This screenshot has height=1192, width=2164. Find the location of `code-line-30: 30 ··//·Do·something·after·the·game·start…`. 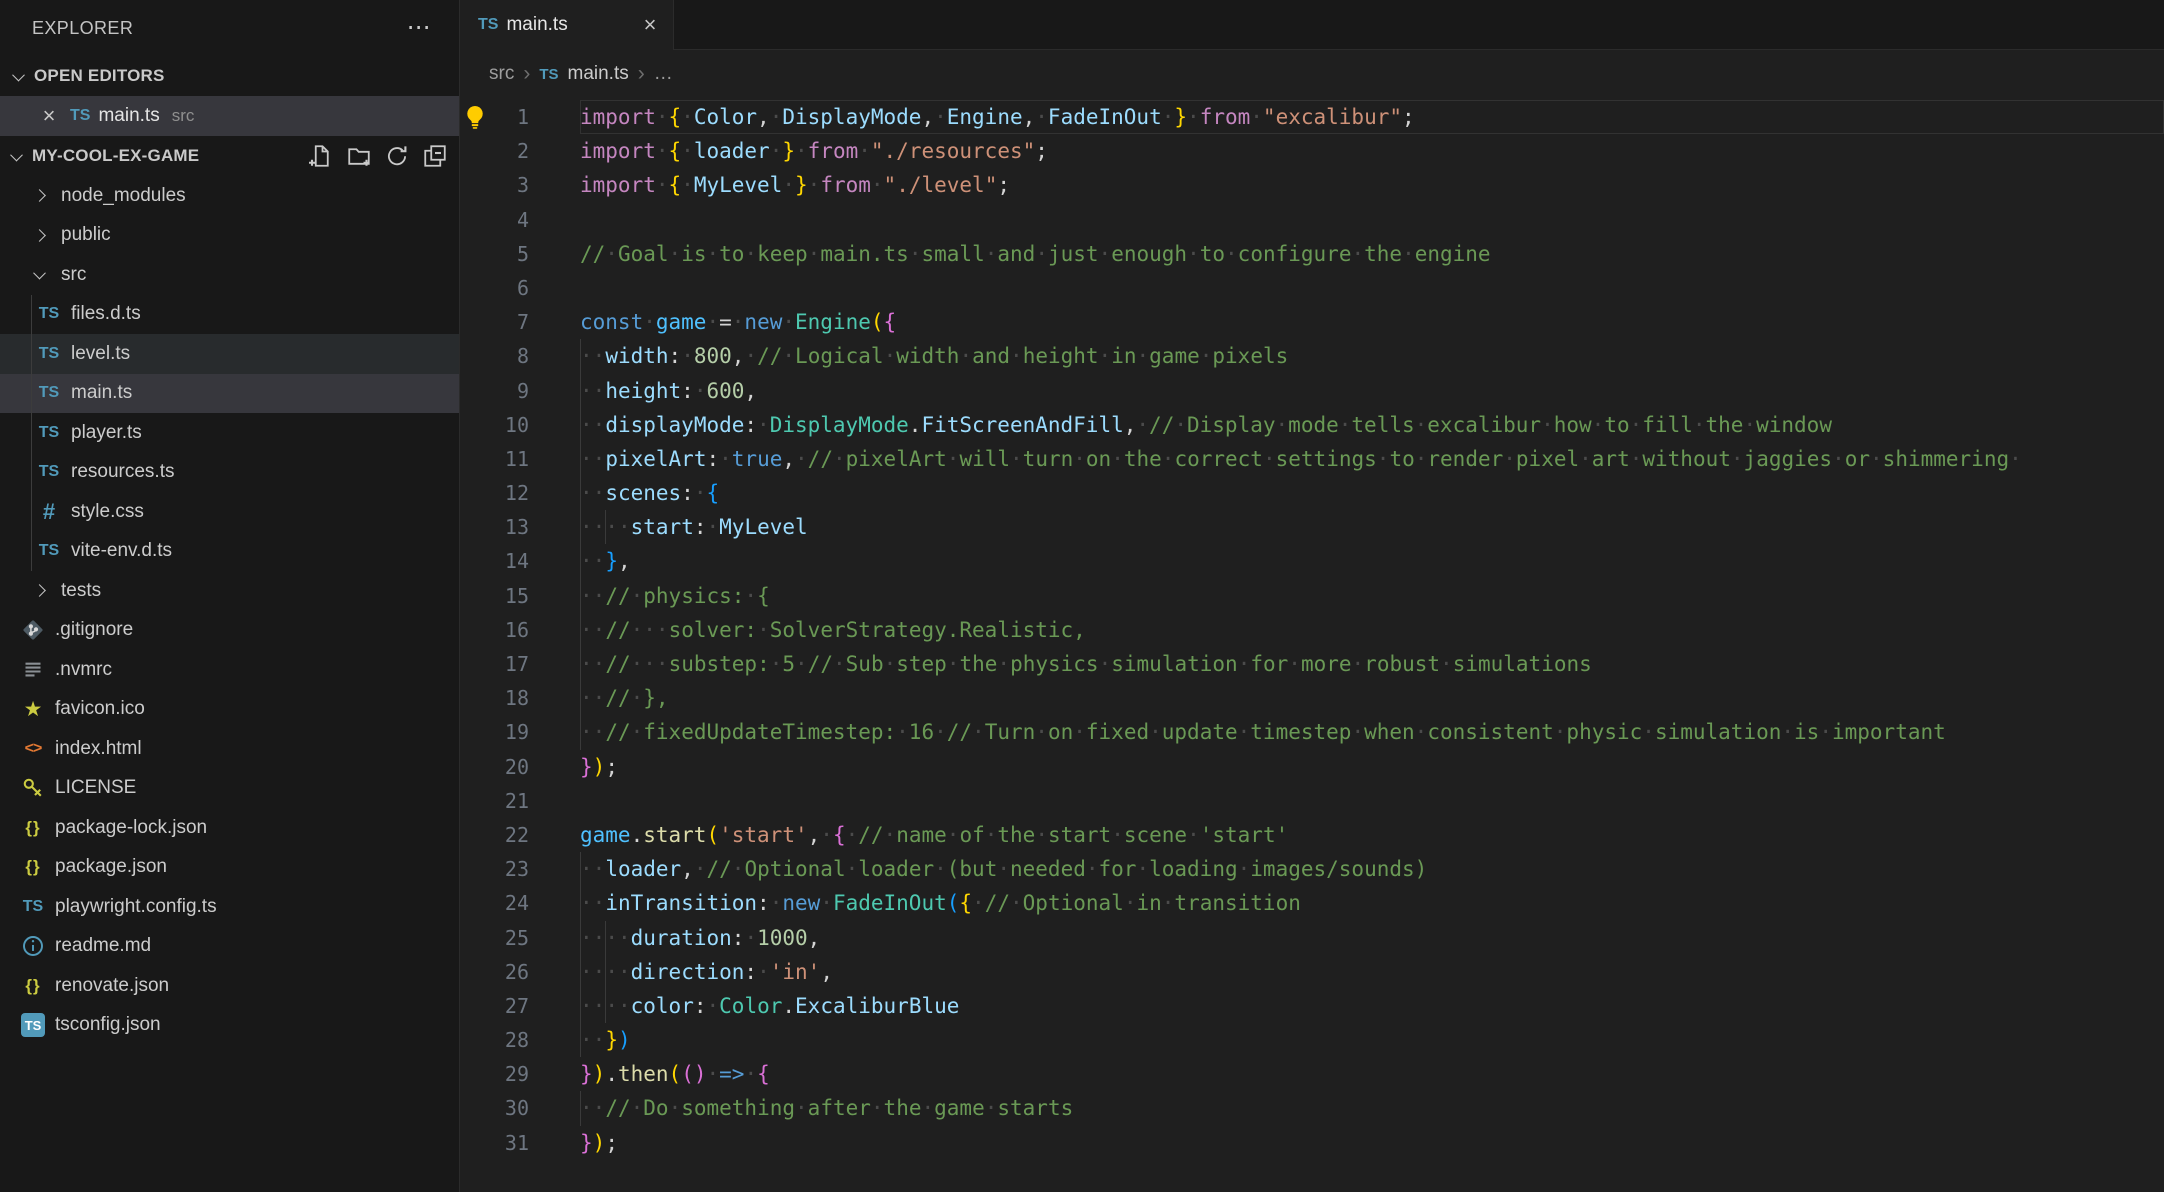

code-line-30: 30 ··//·Do·something·after·the·game·start… is located at coordinates (1312, 1108).